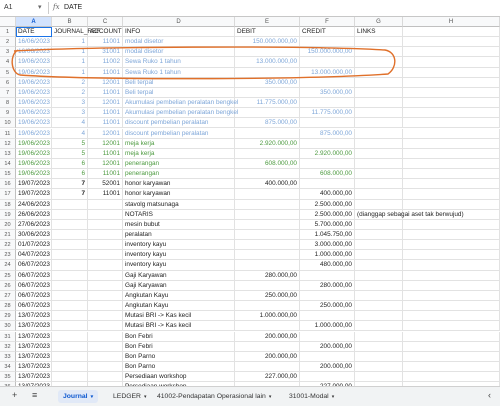 This screenshot has height=406, width=500. Describe the element at coordinates (267, 103) in the screenshot. I see `debit-cell: 11.775.000,00` at that location.